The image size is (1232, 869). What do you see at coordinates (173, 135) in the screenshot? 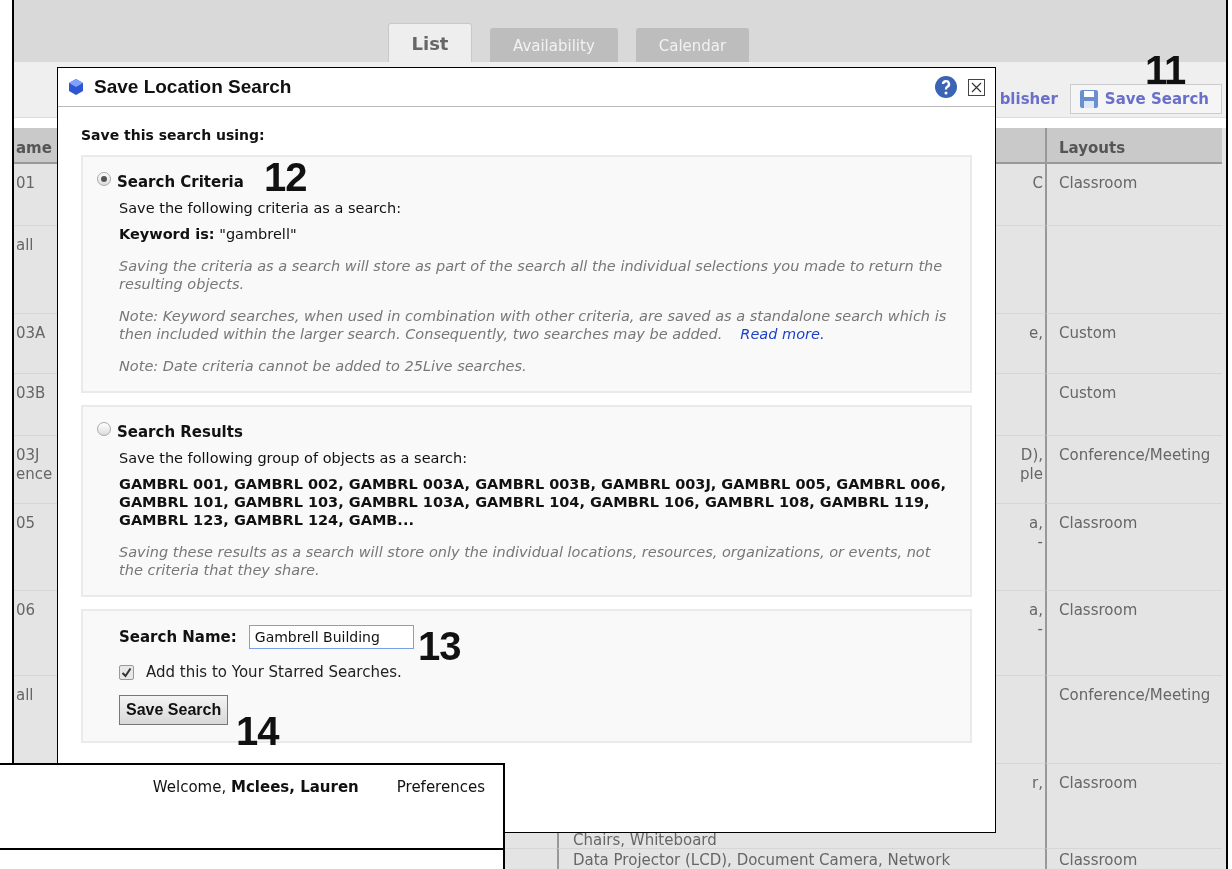
I see `intro-text: Save this search using:` at bounding box center [173, 135].